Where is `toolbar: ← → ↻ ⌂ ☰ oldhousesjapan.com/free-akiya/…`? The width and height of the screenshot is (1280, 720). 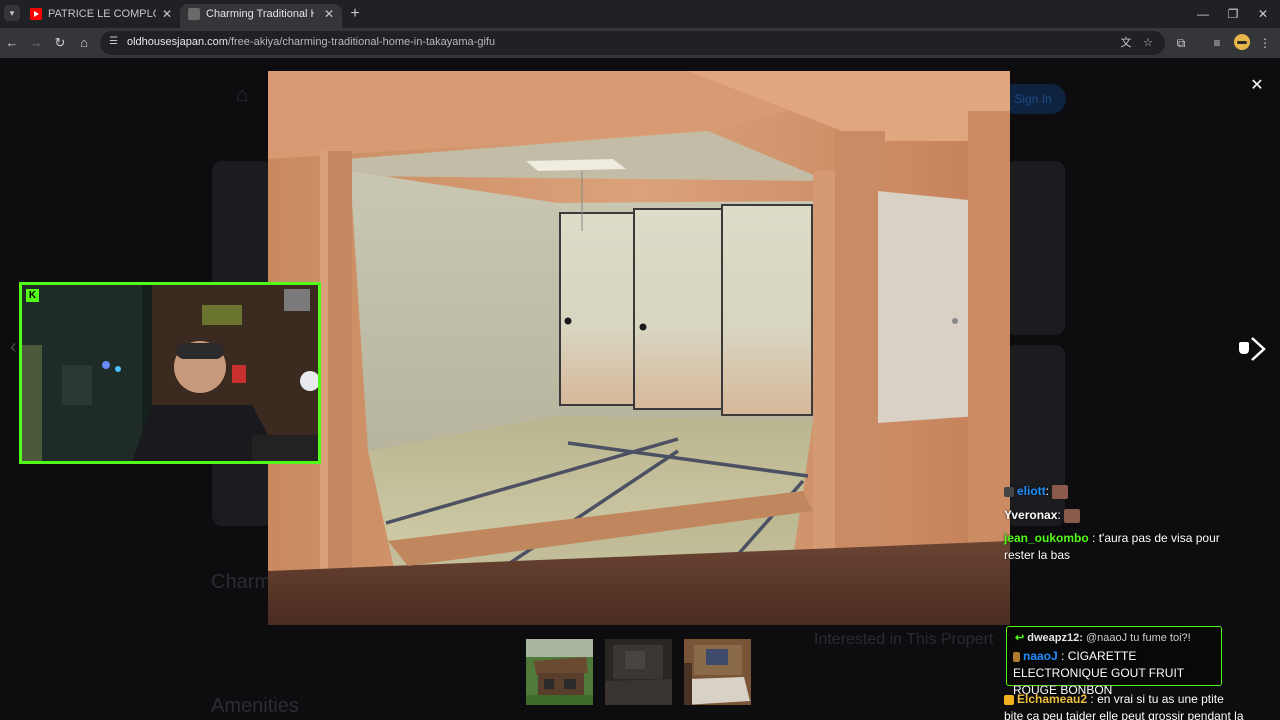 toolbar: ← → ↻ ⌂ ☰ oldhousesjapan.com/free-akiya/… is located at coordinates (640, 43).